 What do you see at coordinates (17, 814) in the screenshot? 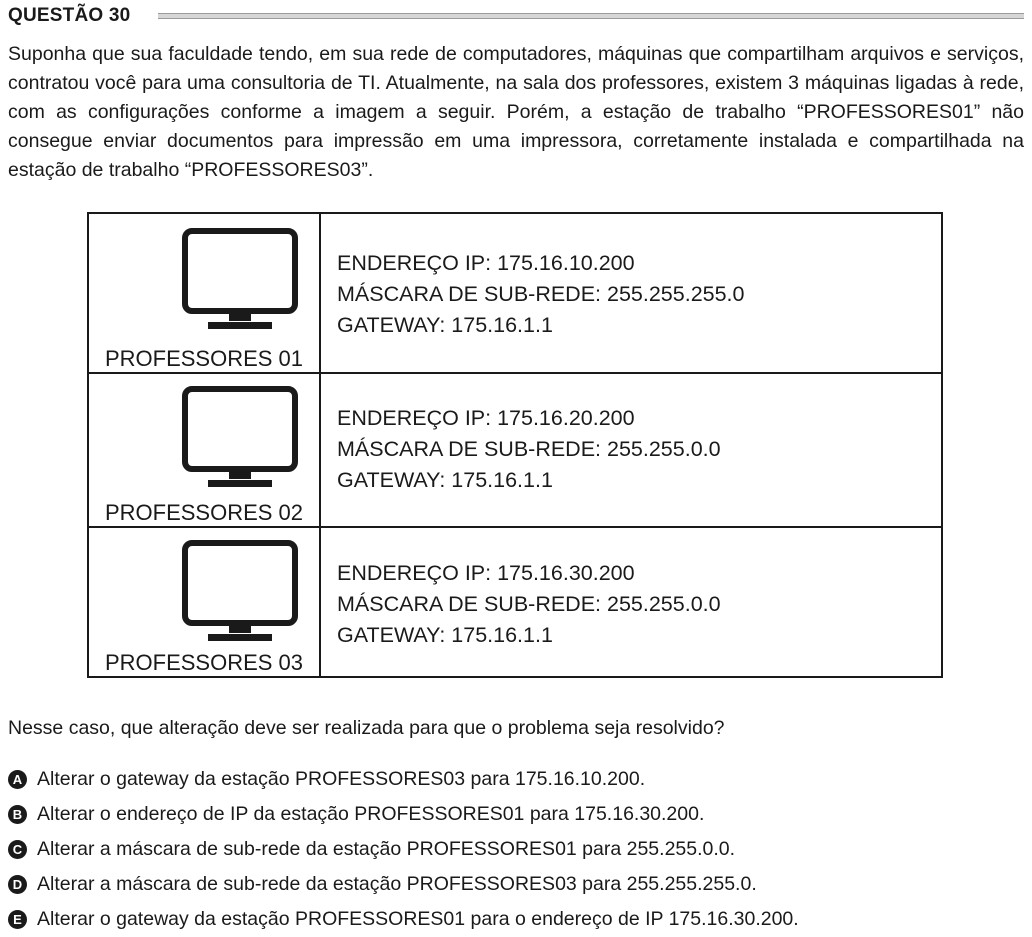
I see `option-letter-badge: B` at bounding box center [17, 814].